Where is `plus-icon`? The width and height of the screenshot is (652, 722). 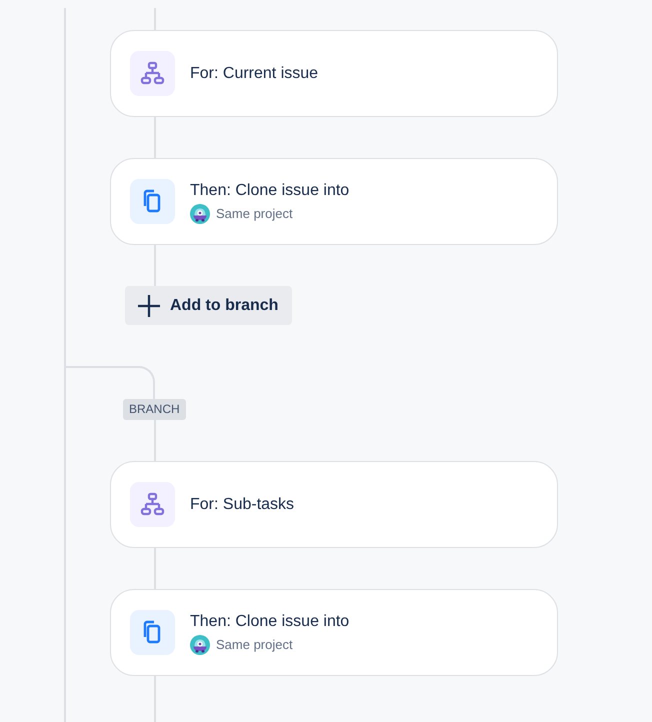
plus-icon is located at coordinates (149, 305).